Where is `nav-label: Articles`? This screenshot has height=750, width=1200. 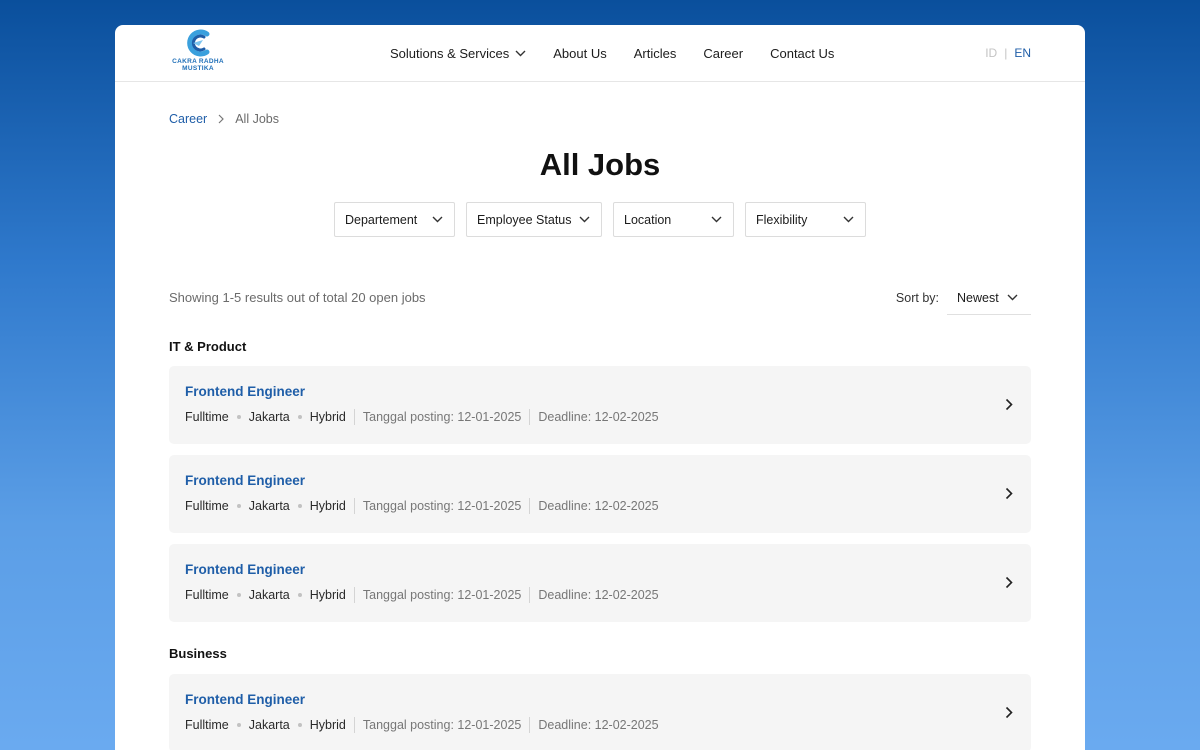
nav-label: Articles is located at coordinates (655, 53).